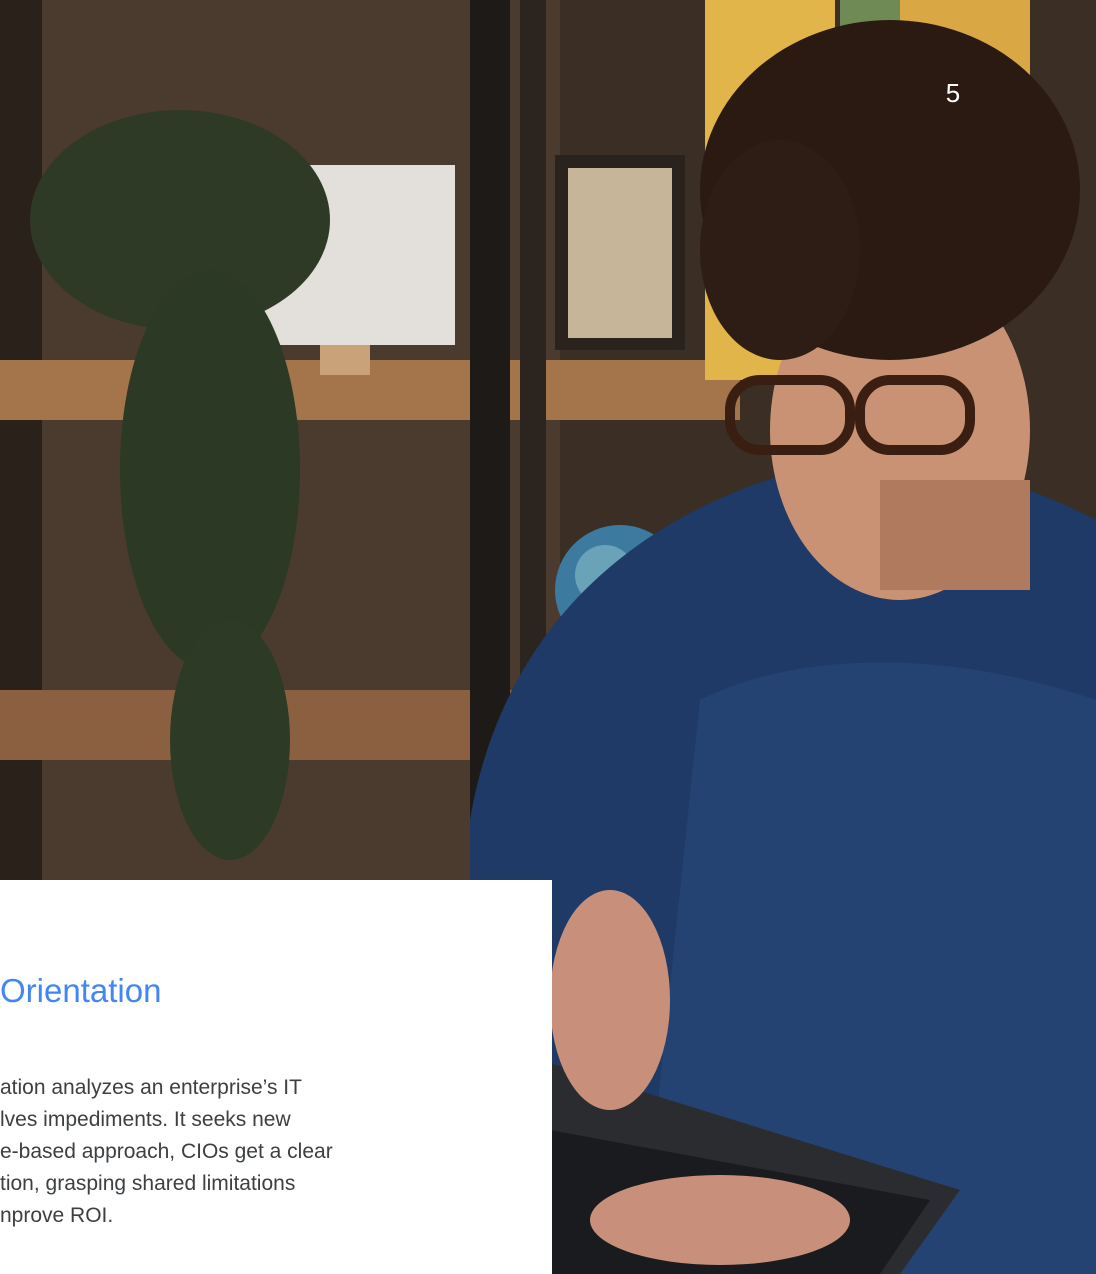  Describe the element at coordinates (81, 990) in the screenshot. I see `section-heading: Orientation` at that location.